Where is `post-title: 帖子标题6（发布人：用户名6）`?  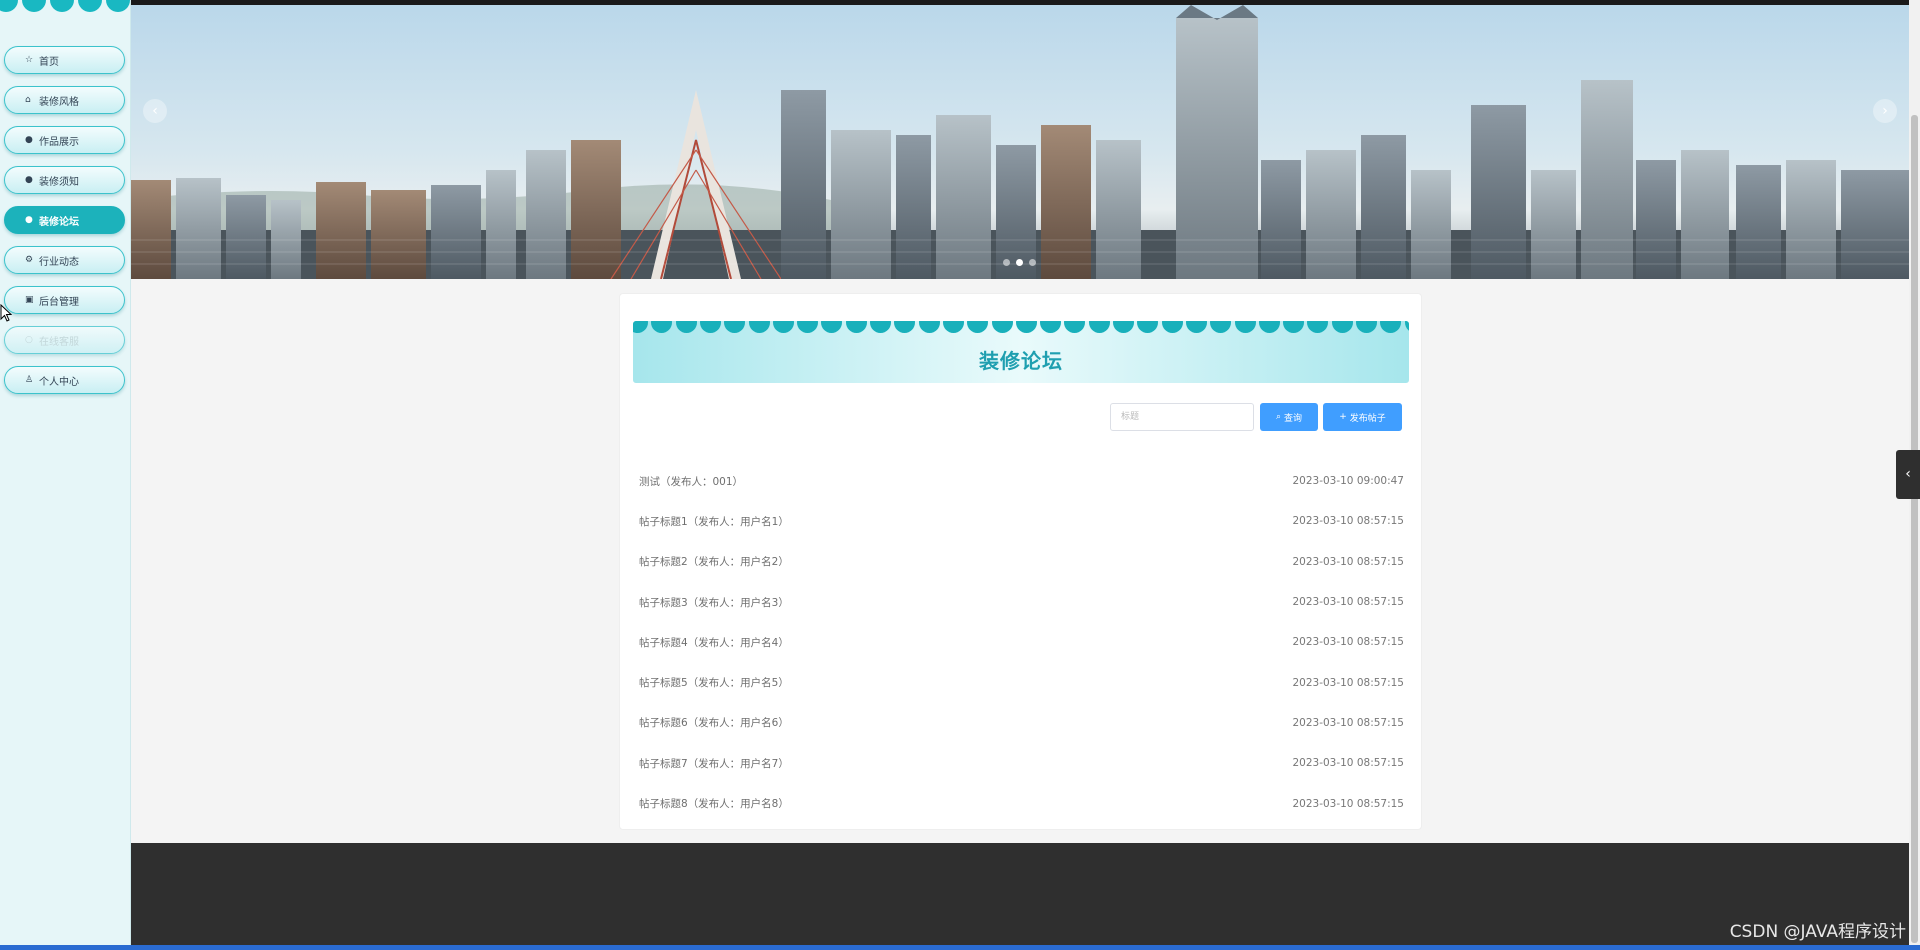
post-title: 帖子标题6（发布人：用户名6） is located at coordinates (714, 722).